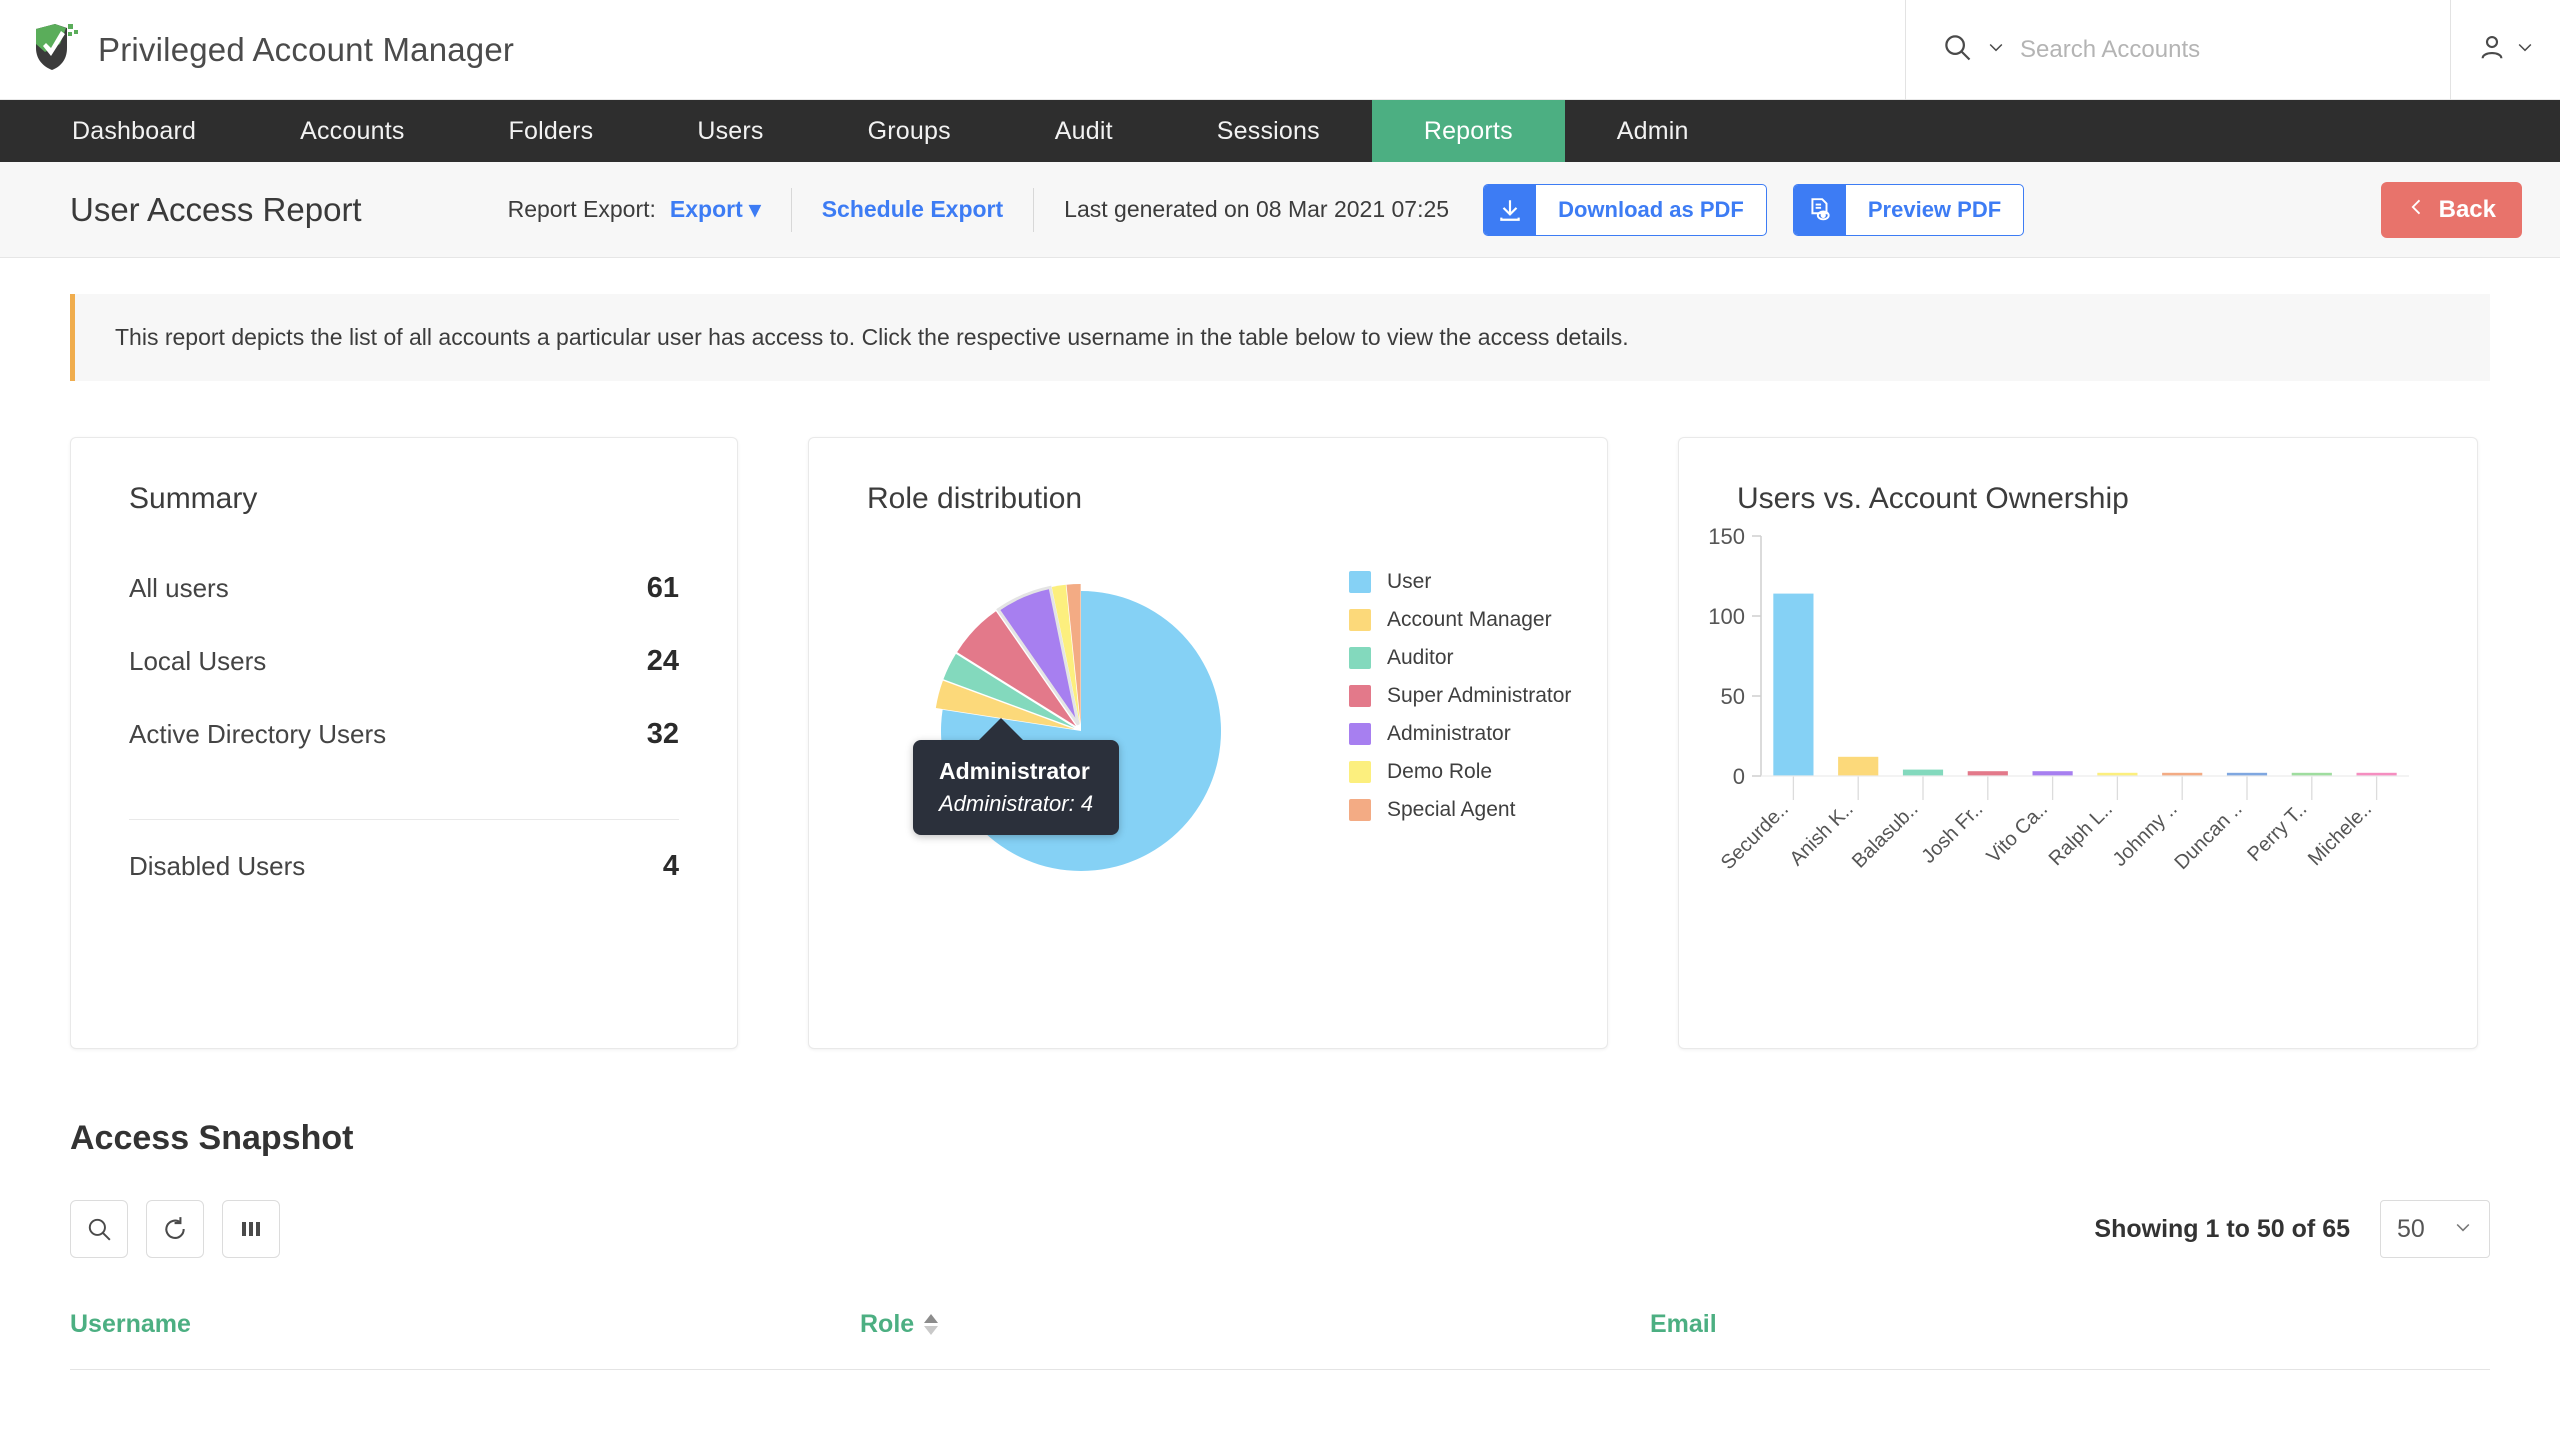 The image size is (2560, 1430). Describe the element at coordinates (1460, 696) in the screenshot. I see `legend-item: Super Administrator` at that location.